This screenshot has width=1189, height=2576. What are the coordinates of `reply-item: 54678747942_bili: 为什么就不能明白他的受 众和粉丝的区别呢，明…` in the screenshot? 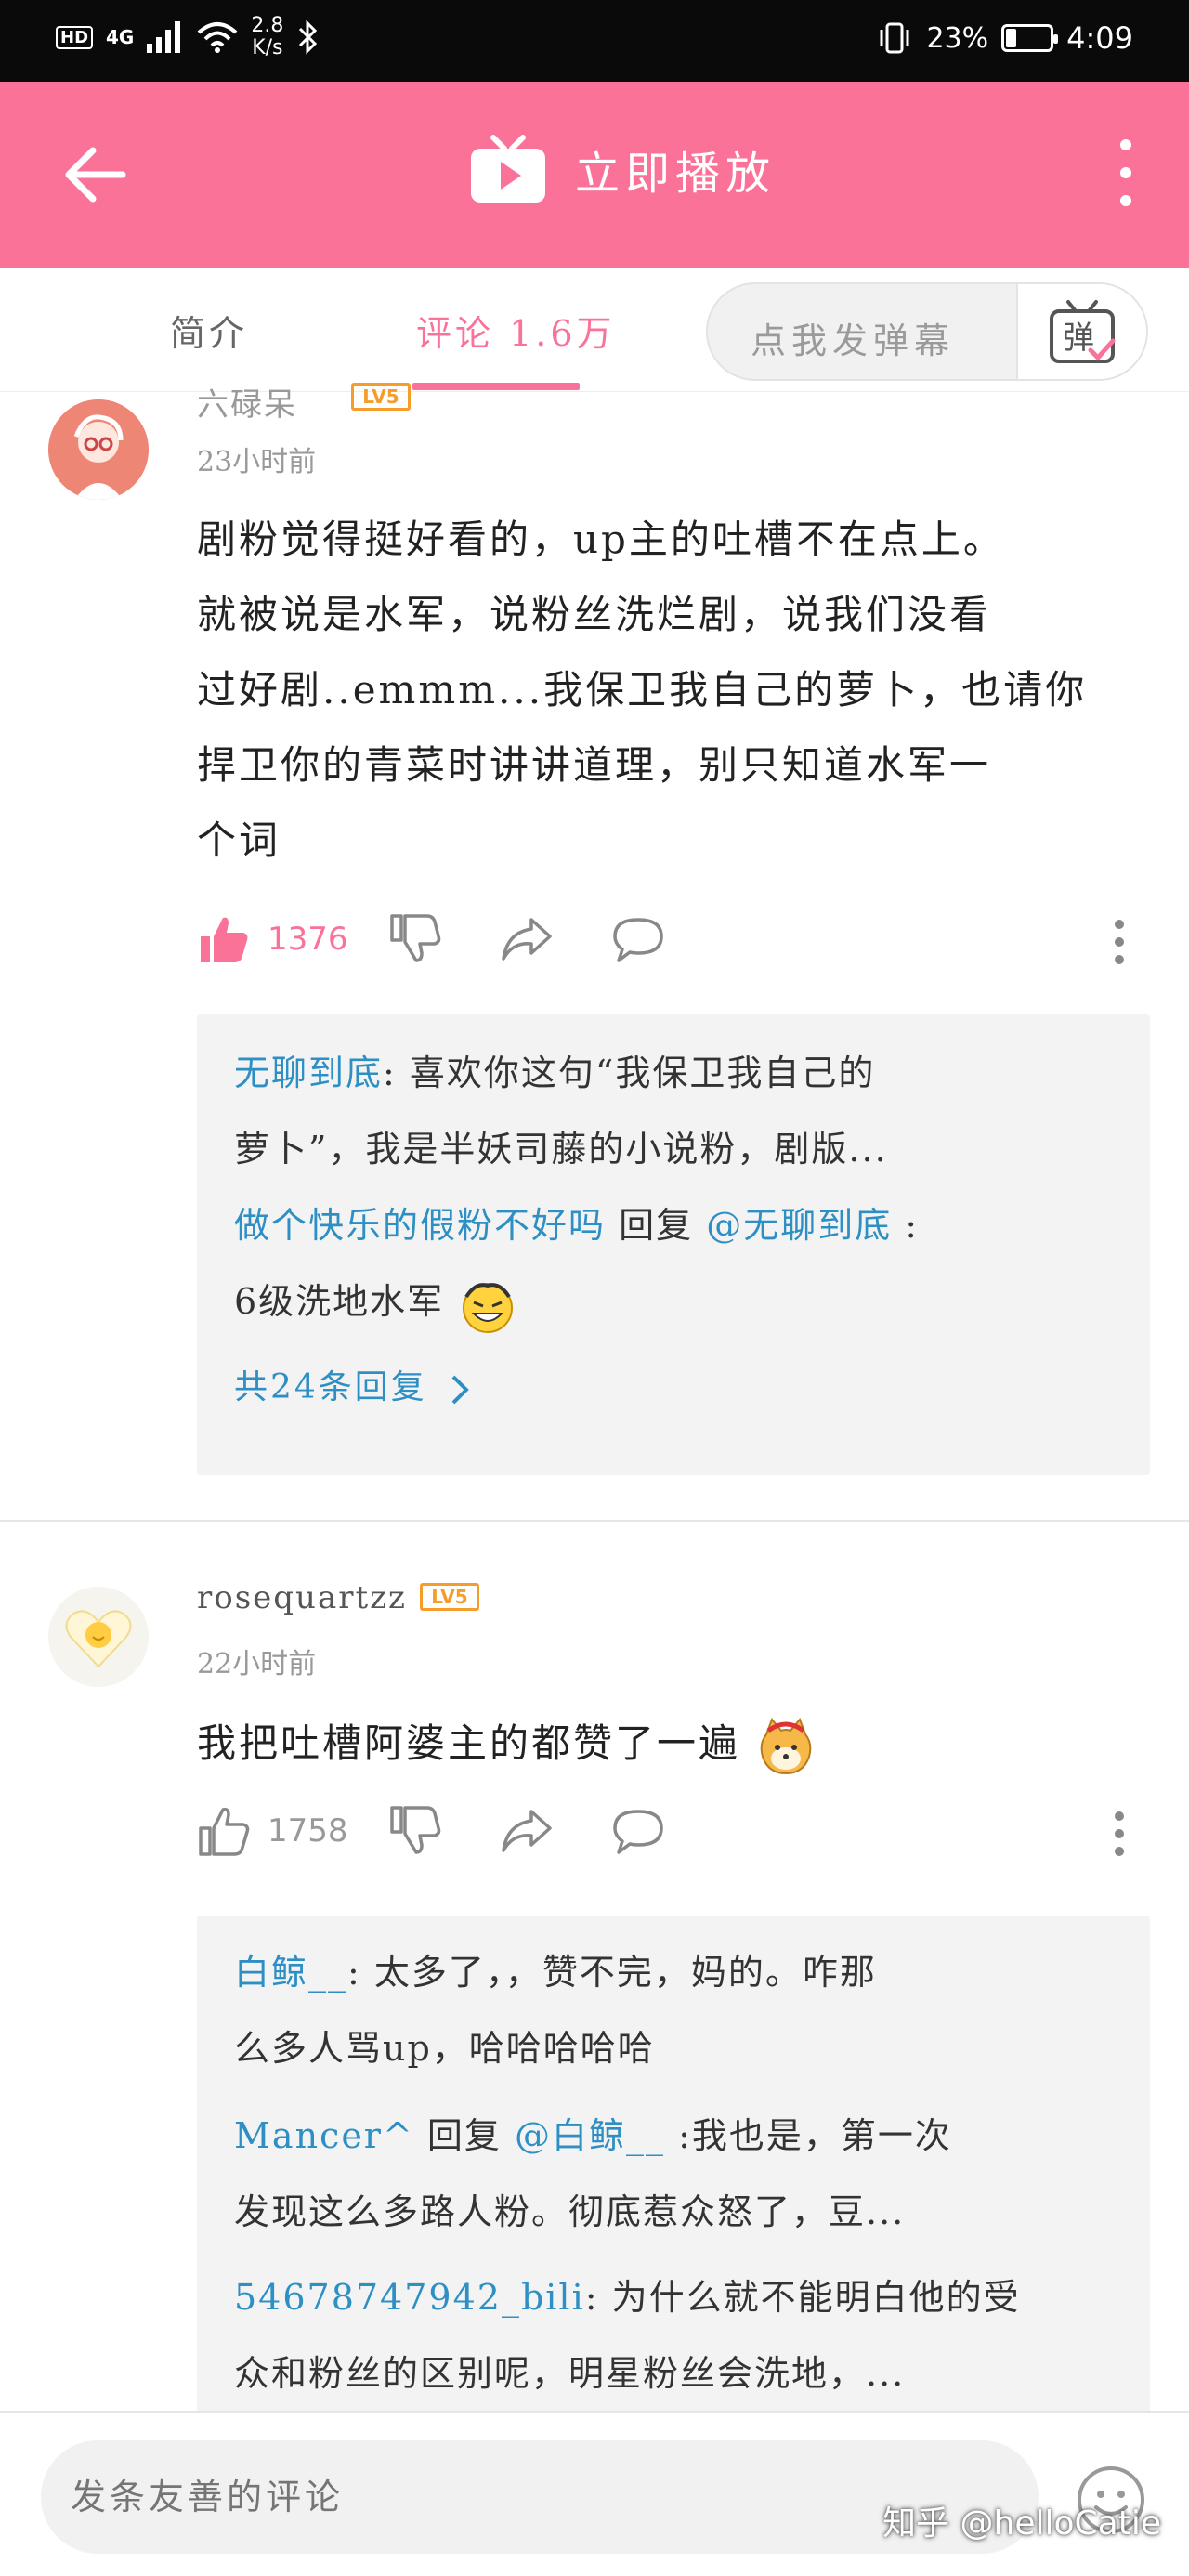 It's located at (627, 2336).